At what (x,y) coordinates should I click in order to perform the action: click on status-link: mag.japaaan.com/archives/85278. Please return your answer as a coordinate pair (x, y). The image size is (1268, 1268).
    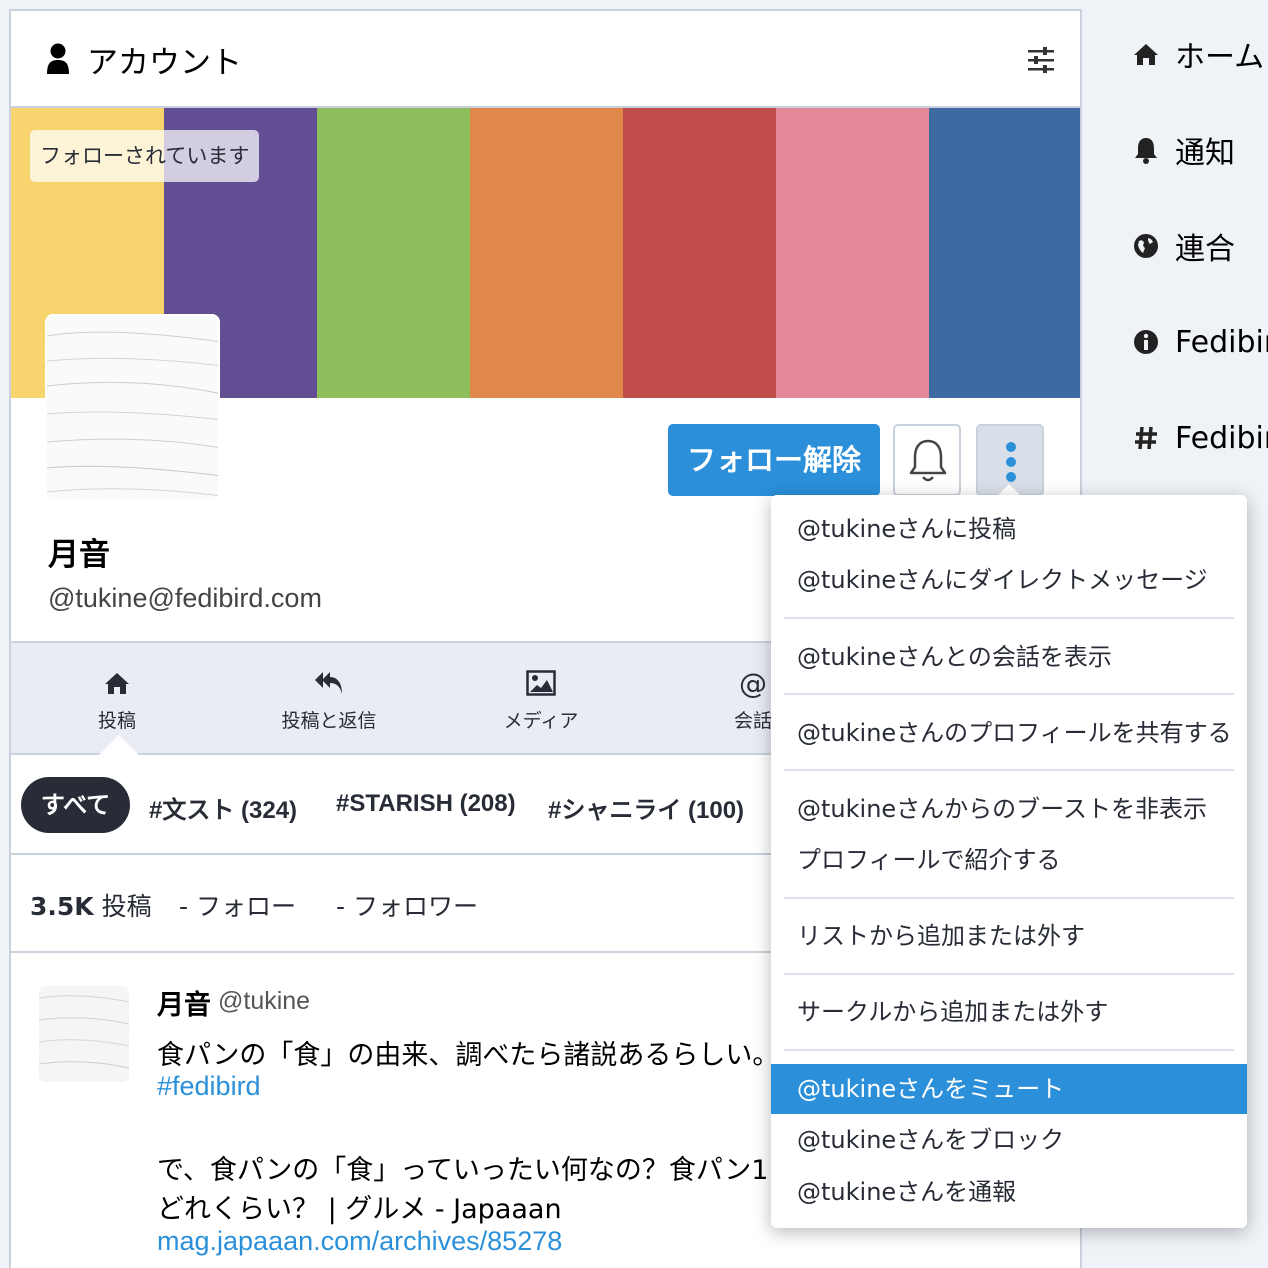
    Looking at the image, I should click on (359, 1241).